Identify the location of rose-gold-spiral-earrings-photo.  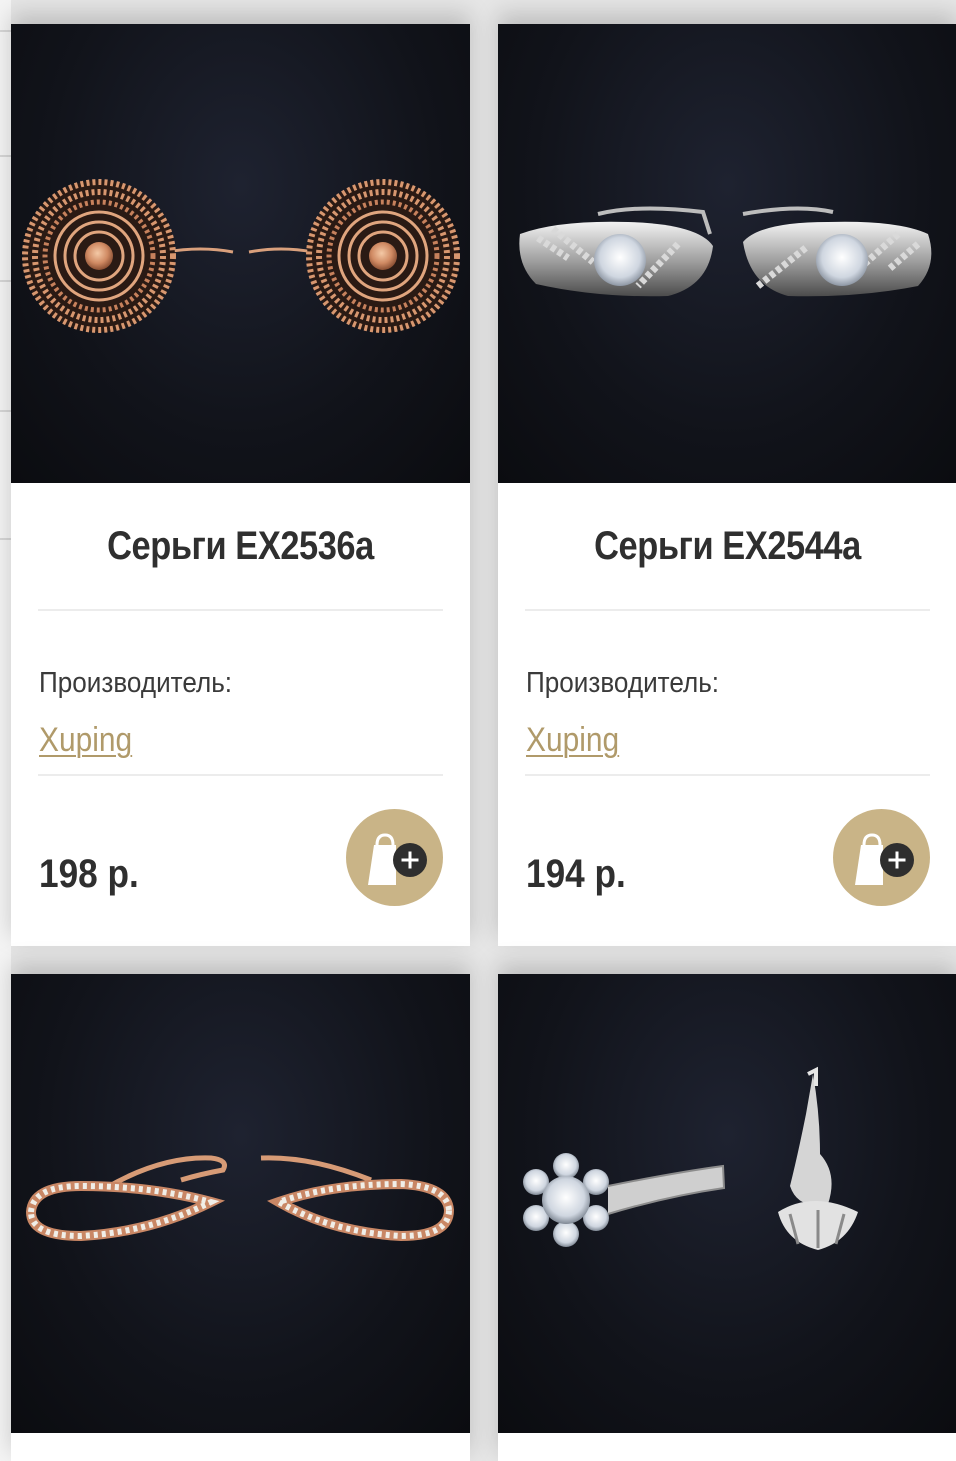
(241, 256).